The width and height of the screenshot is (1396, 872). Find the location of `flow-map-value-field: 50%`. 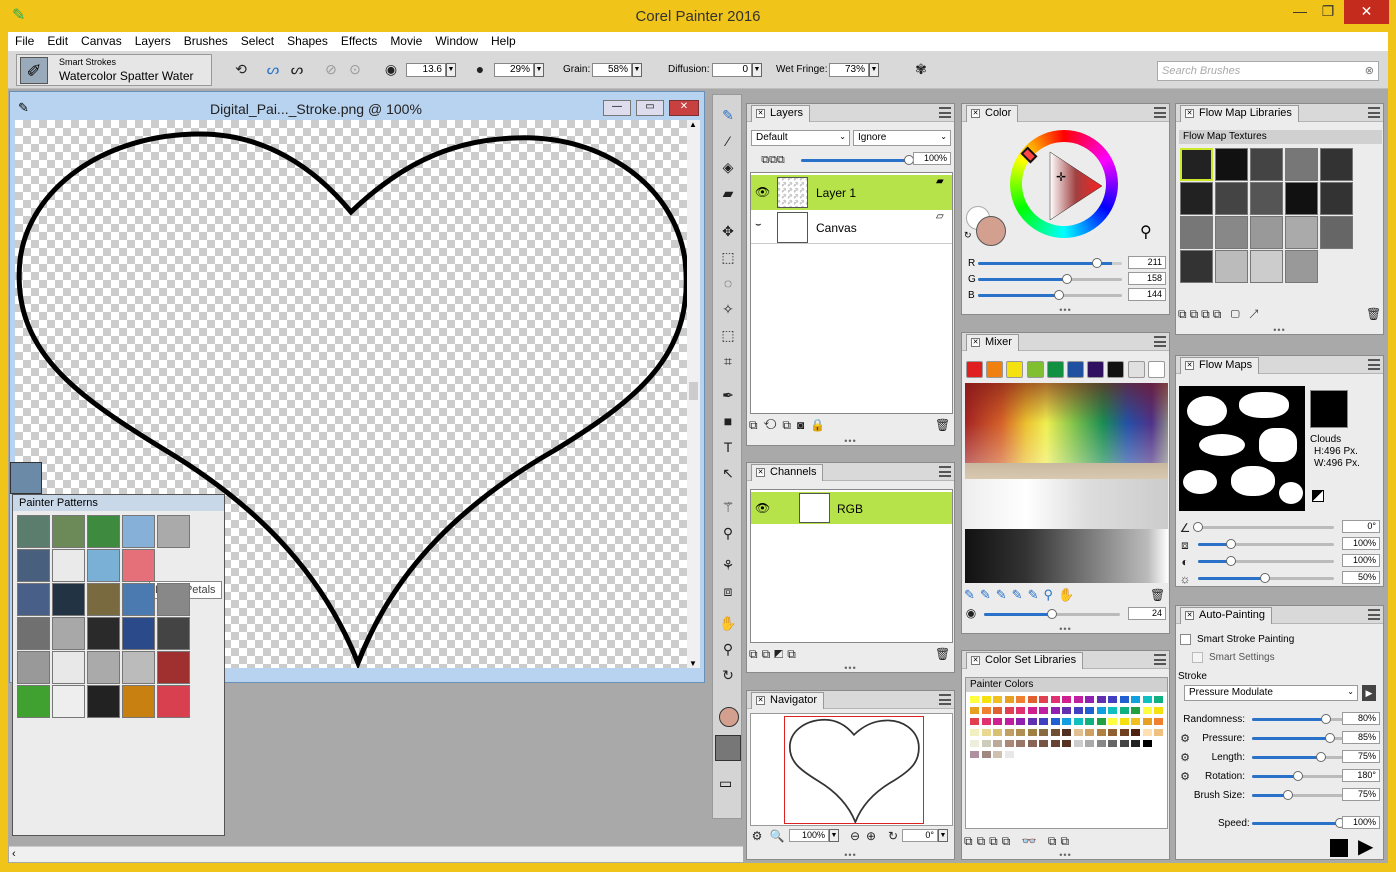

flow-map-value-field: 50% is located at coordinates (1361, 577).